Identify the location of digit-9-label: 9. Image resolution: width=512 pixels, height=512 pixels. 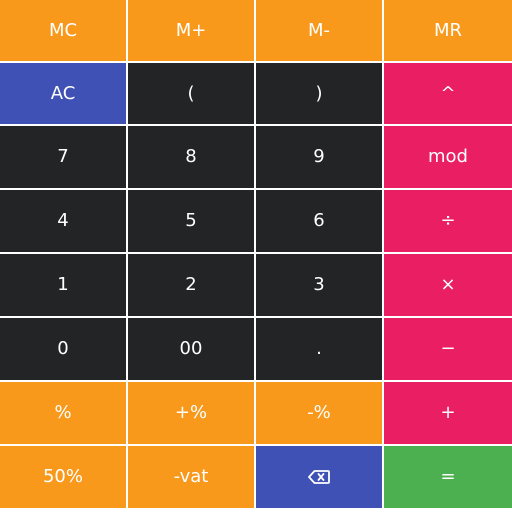
(319, 156).